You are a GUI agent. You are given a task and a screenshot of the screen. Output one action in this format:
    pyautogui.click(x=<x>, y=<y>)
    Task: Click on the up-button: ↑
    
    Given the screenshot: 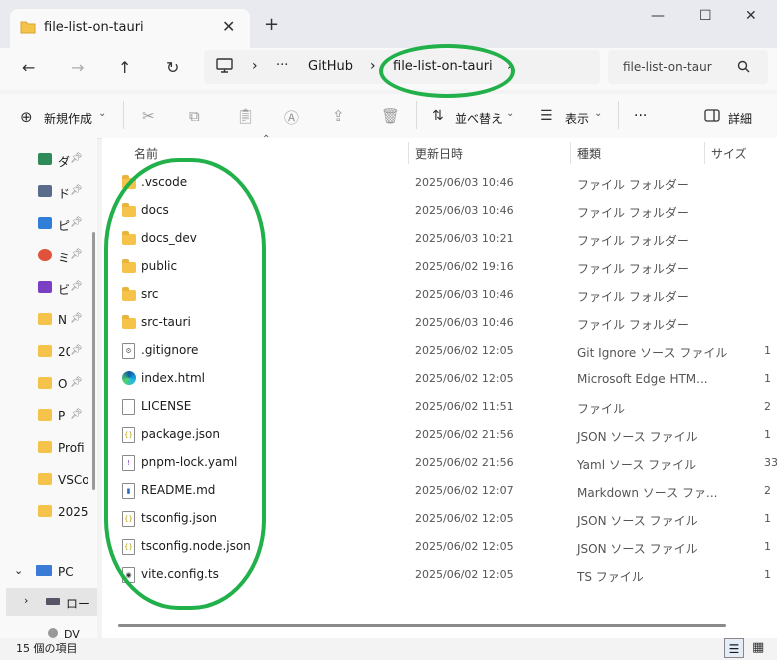 What is the action you would take?
    pyautogui.click(x=124, y=67)
    